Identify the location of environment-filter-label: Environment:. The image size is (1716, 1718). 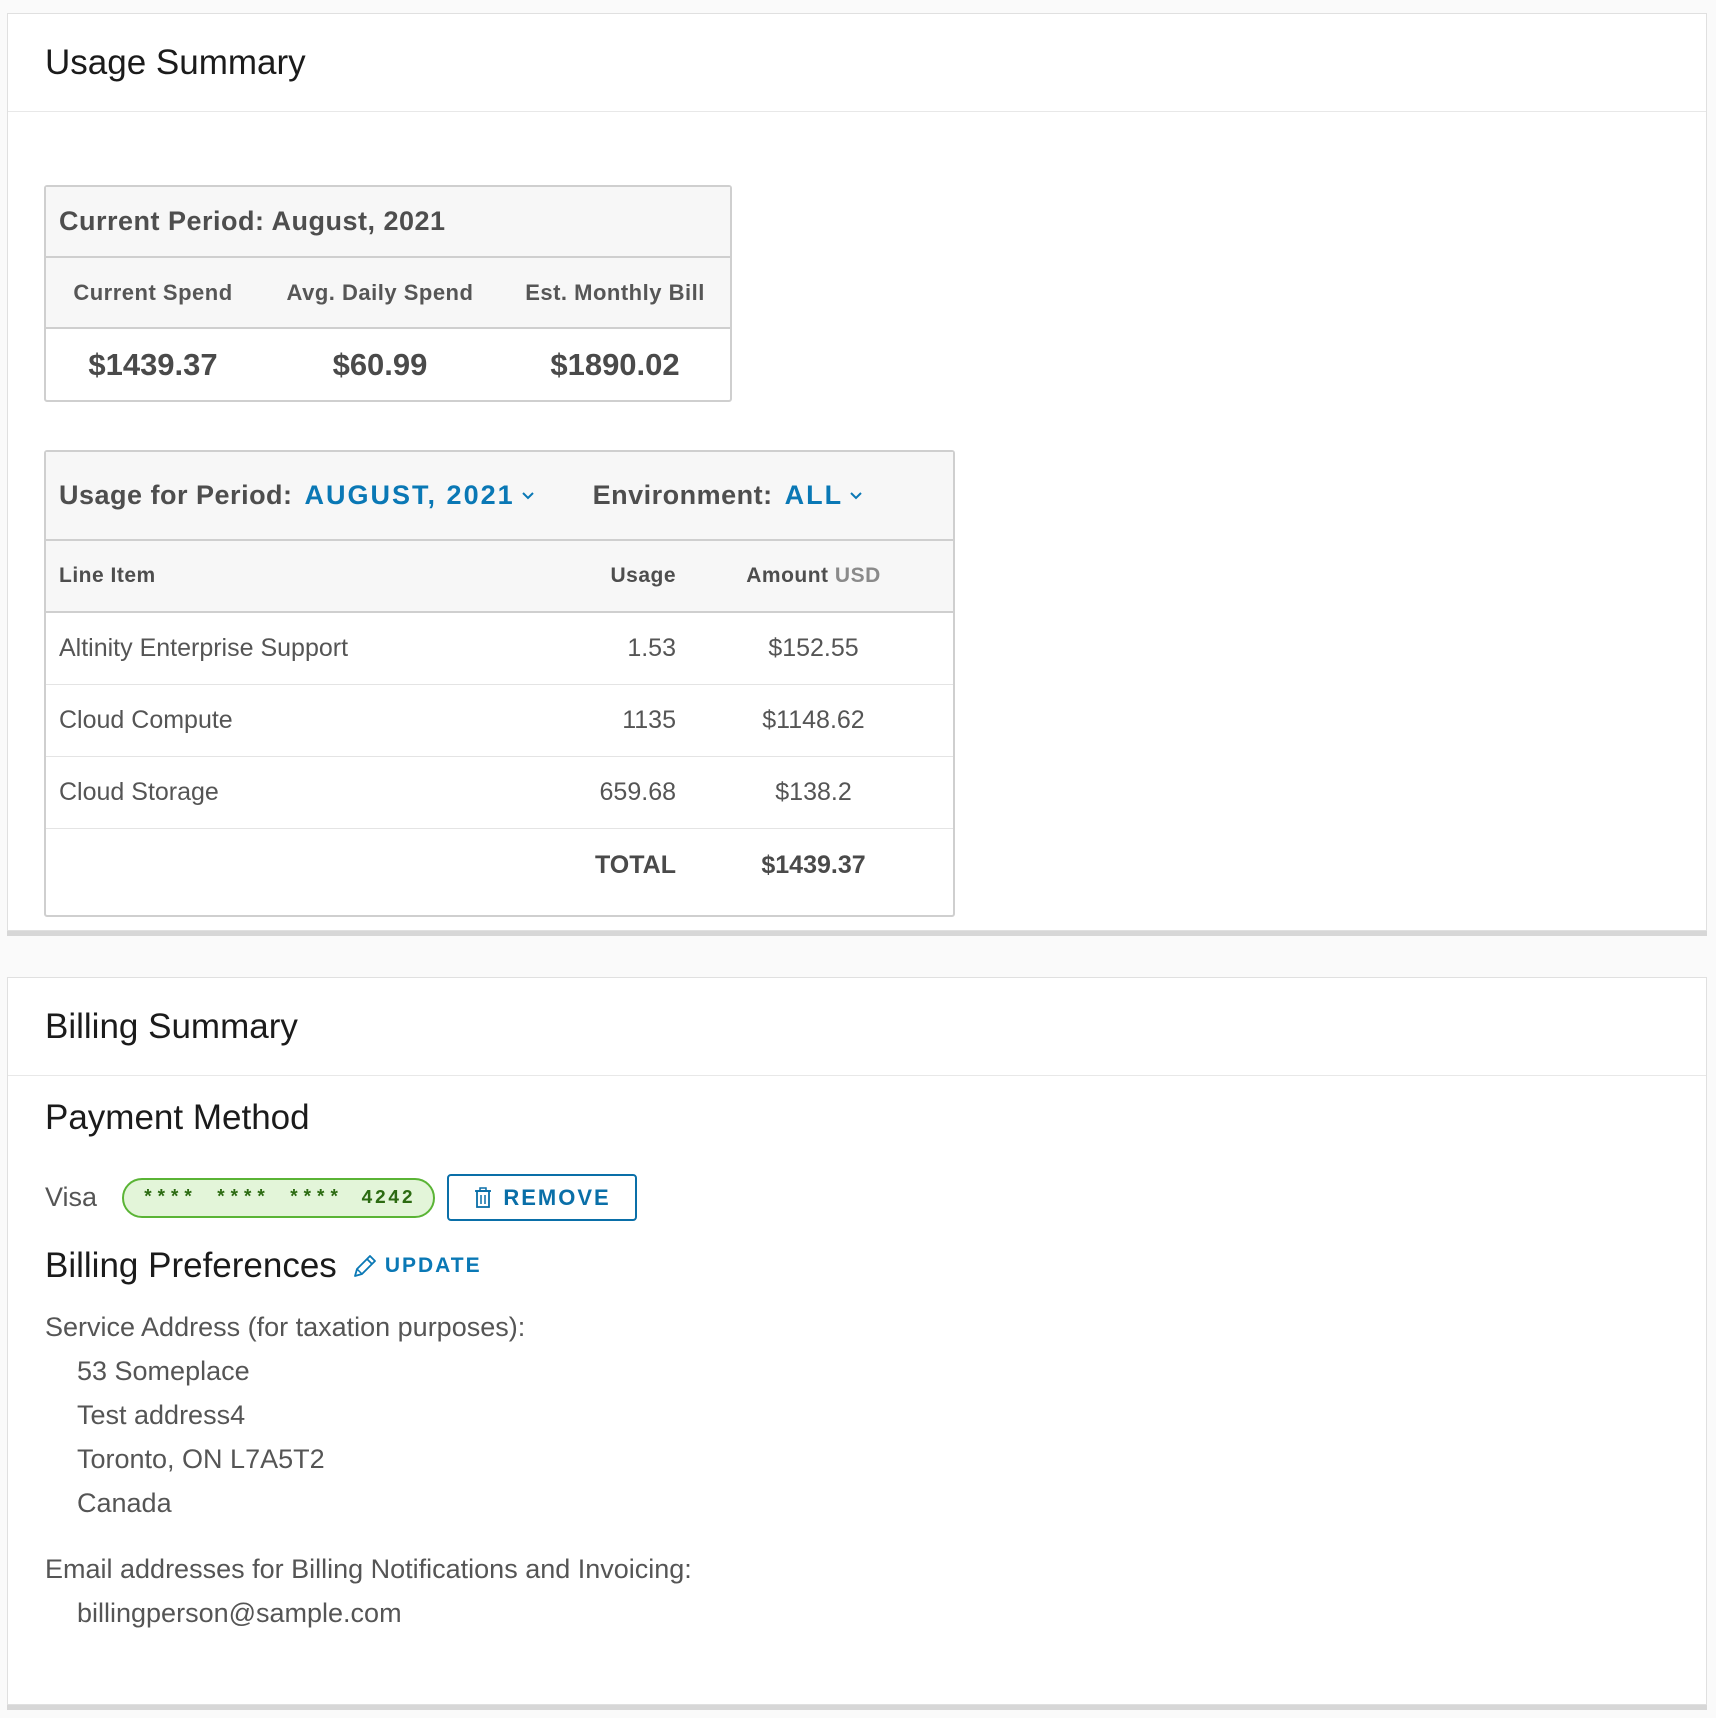
(682, 495).